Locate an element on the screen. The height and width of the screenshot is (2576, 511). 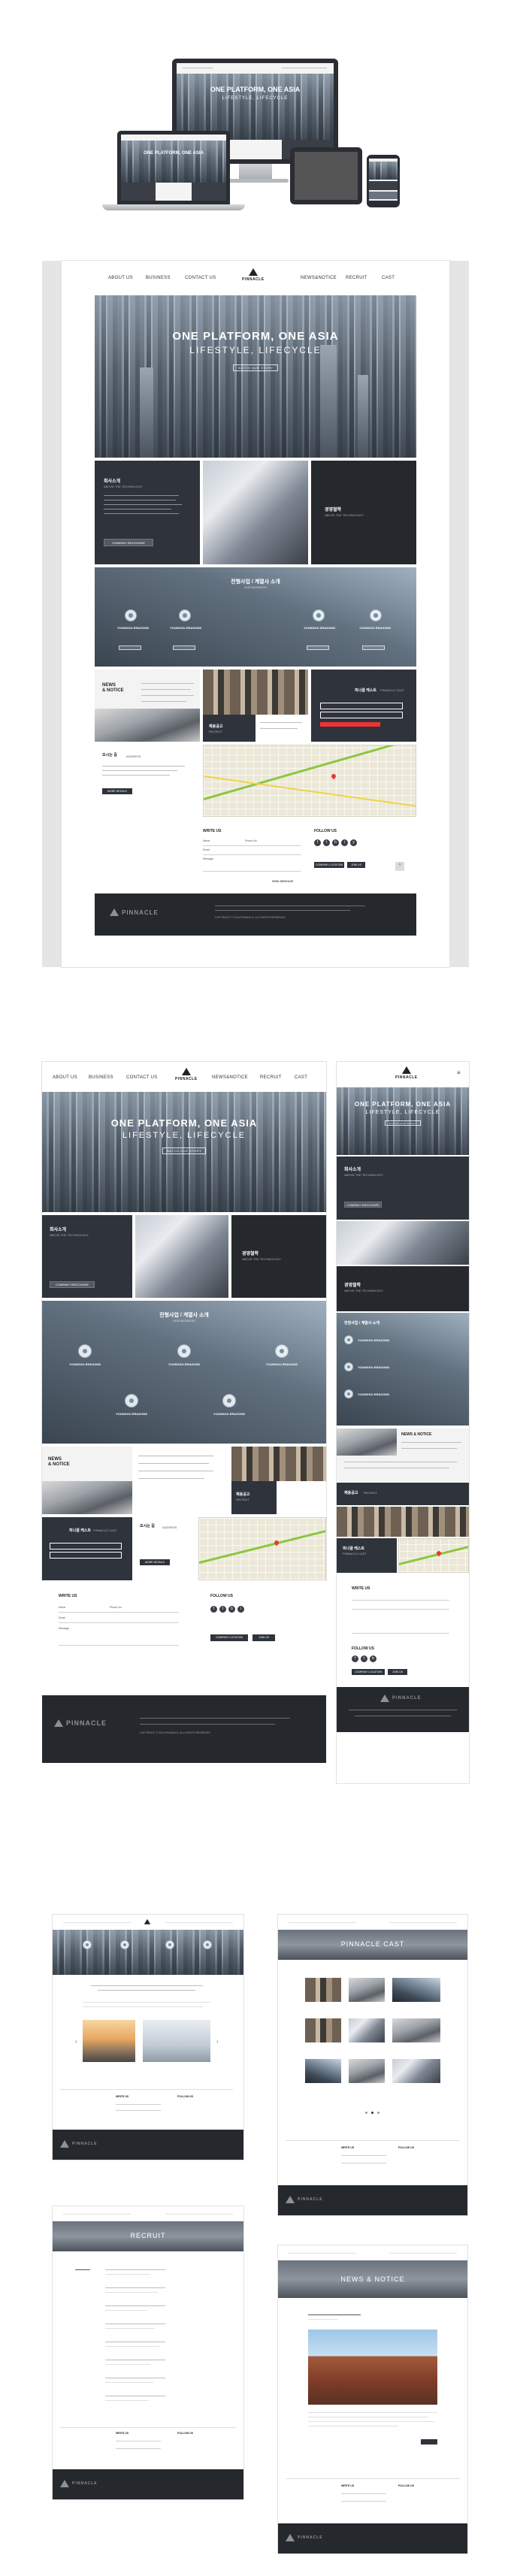
nav-business: BUSINESS is located at coordinates (158, 278).